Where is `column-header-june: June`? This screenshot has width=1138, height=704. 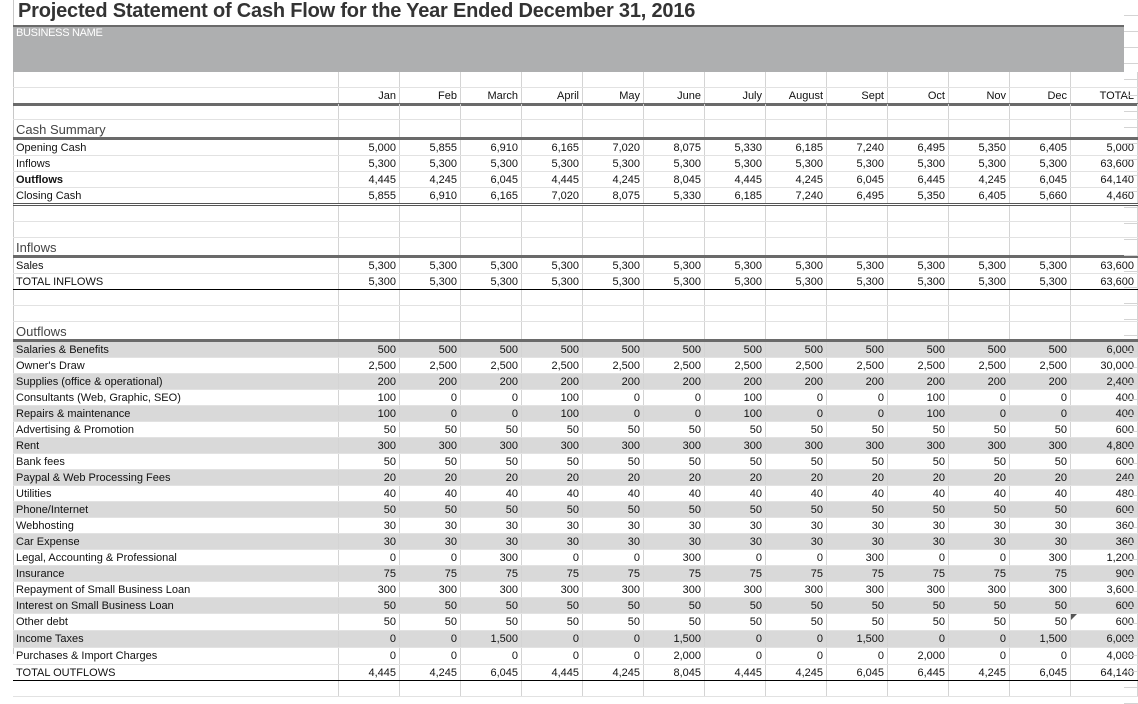
column-header-june: June is located at coordinates (674, 96).